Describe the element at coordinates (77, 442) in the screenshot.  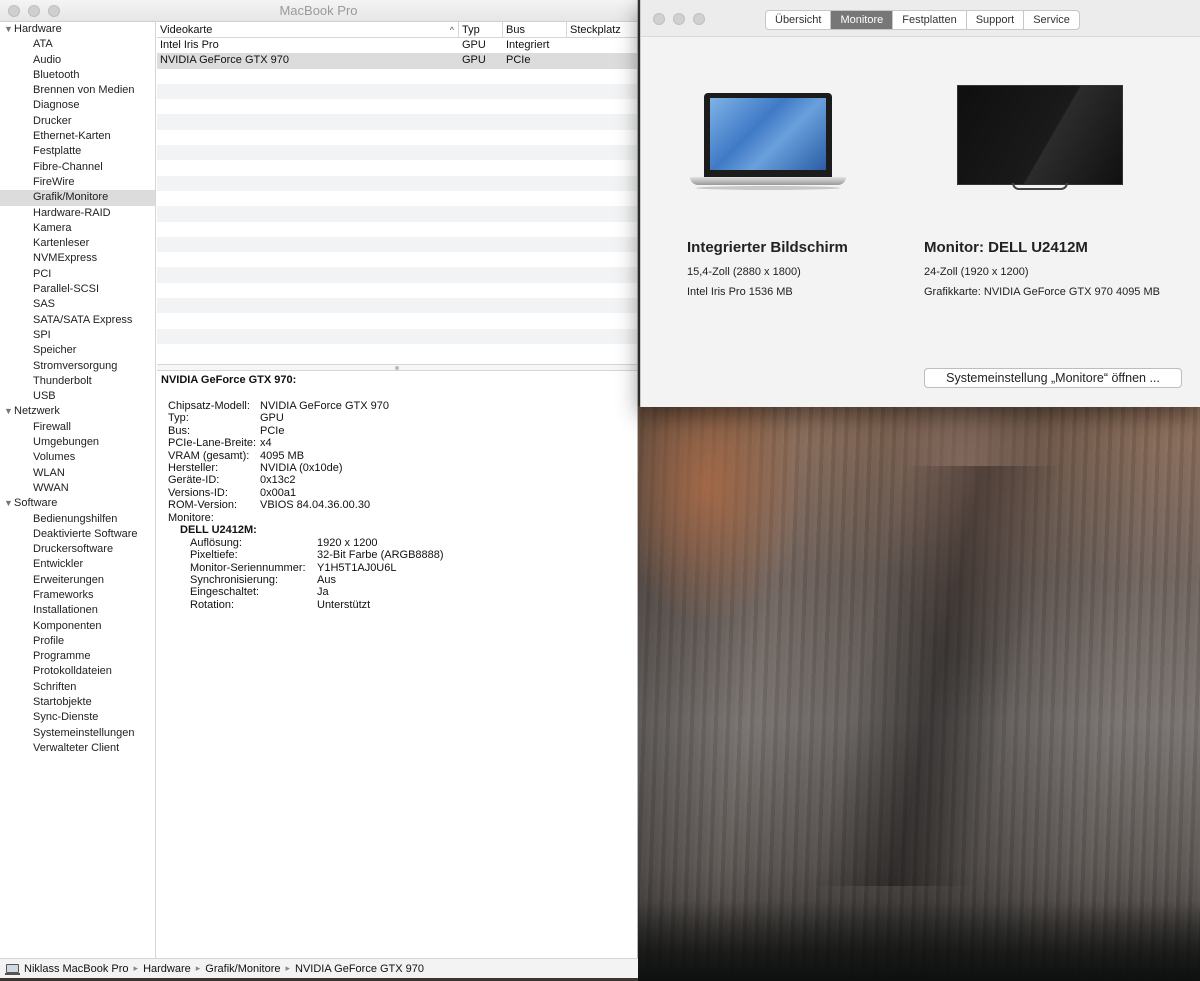
I see `sidebar-item: Umgebungen` at that location.